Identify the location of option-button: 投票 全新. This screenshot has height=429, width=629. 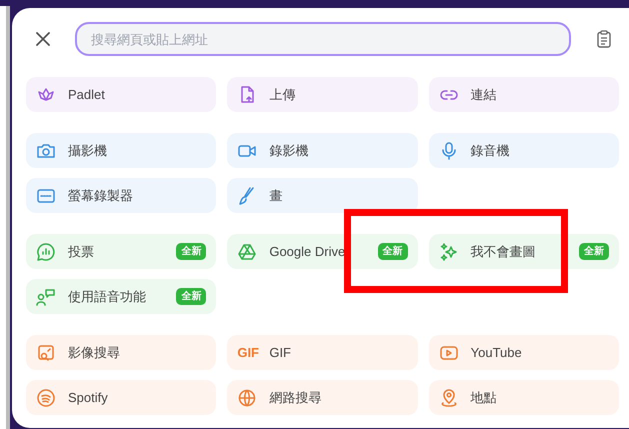
(121, 251).